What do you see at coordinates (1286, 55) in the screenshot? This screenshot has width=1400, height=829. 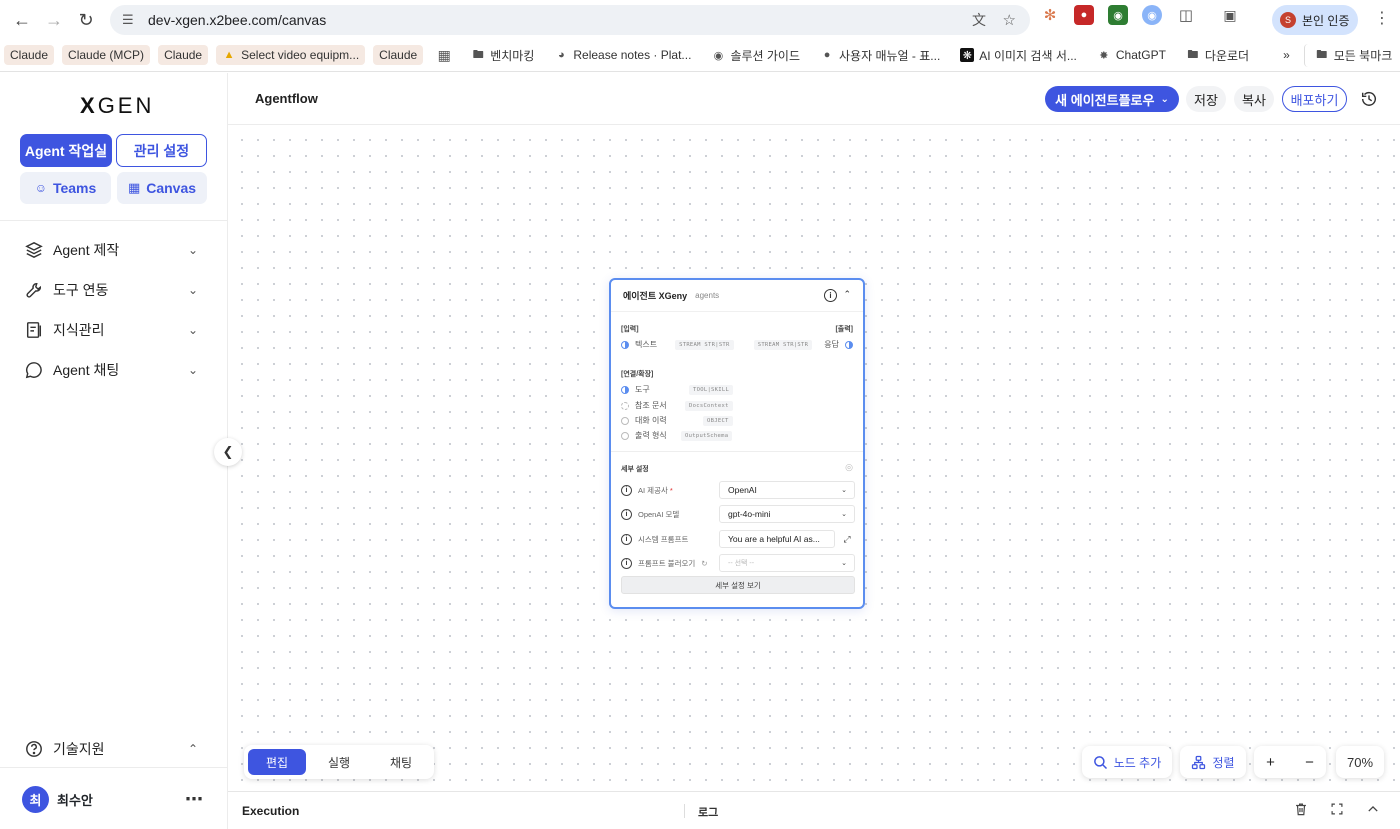 I see `more-bookmarks-icon: »` at bounding box center [1286, 55].